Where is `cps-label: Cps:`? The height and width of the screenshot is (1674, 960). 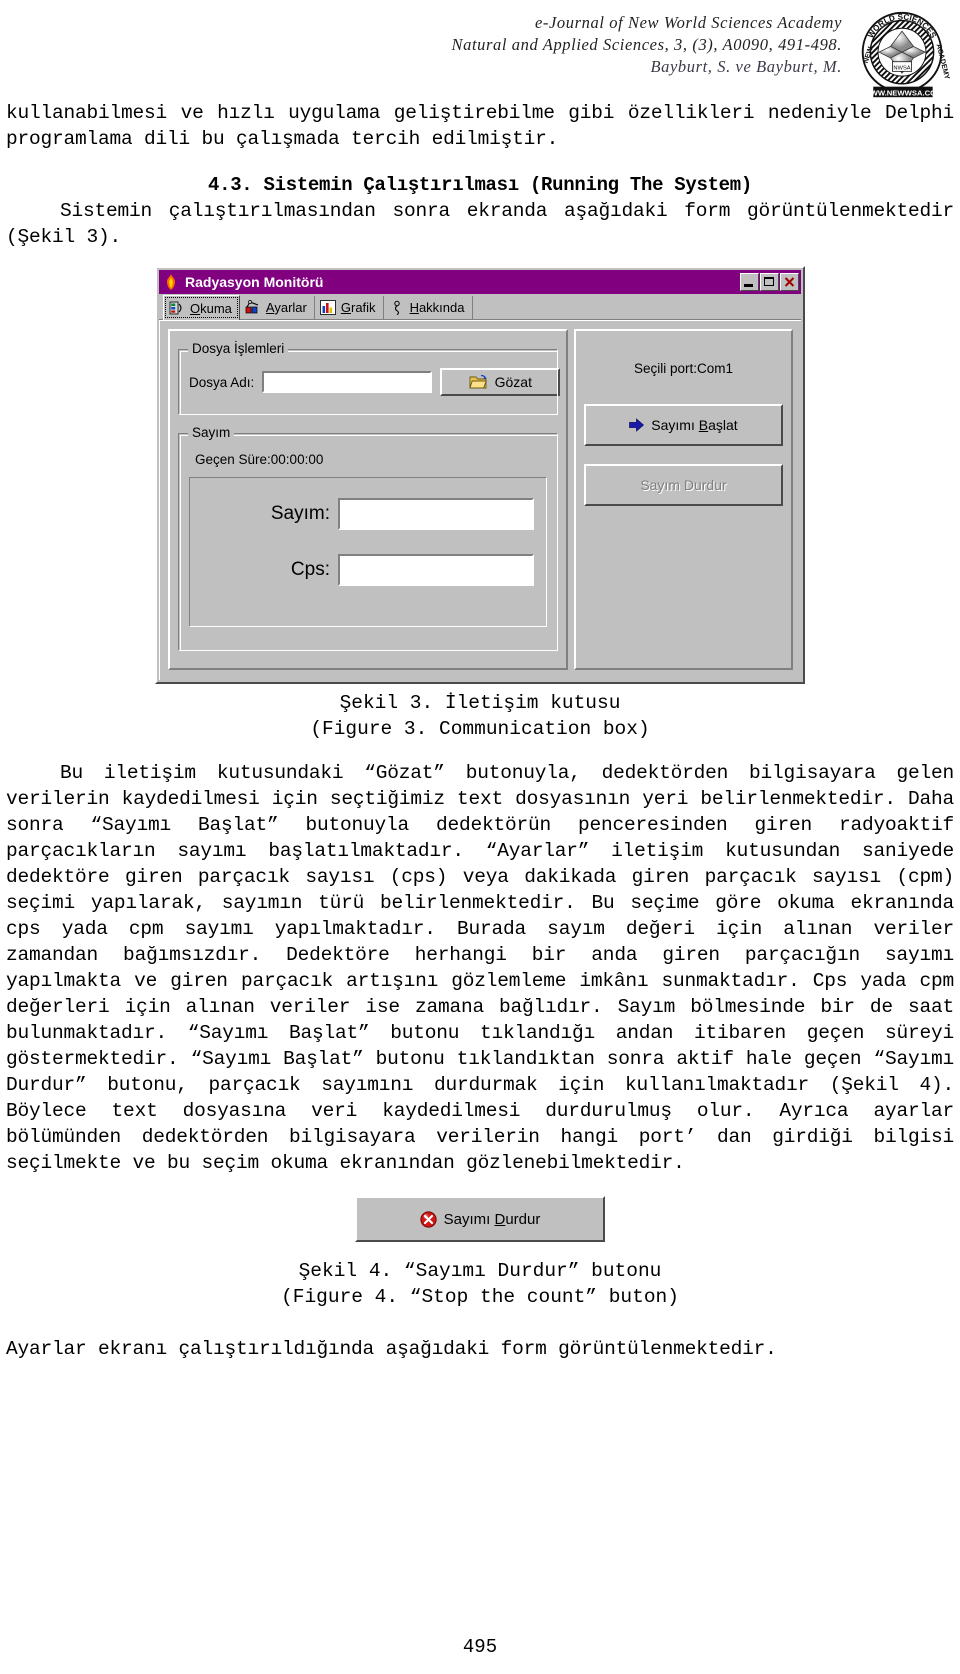
cps-label: Cps: is located at coordinates (310, 569).